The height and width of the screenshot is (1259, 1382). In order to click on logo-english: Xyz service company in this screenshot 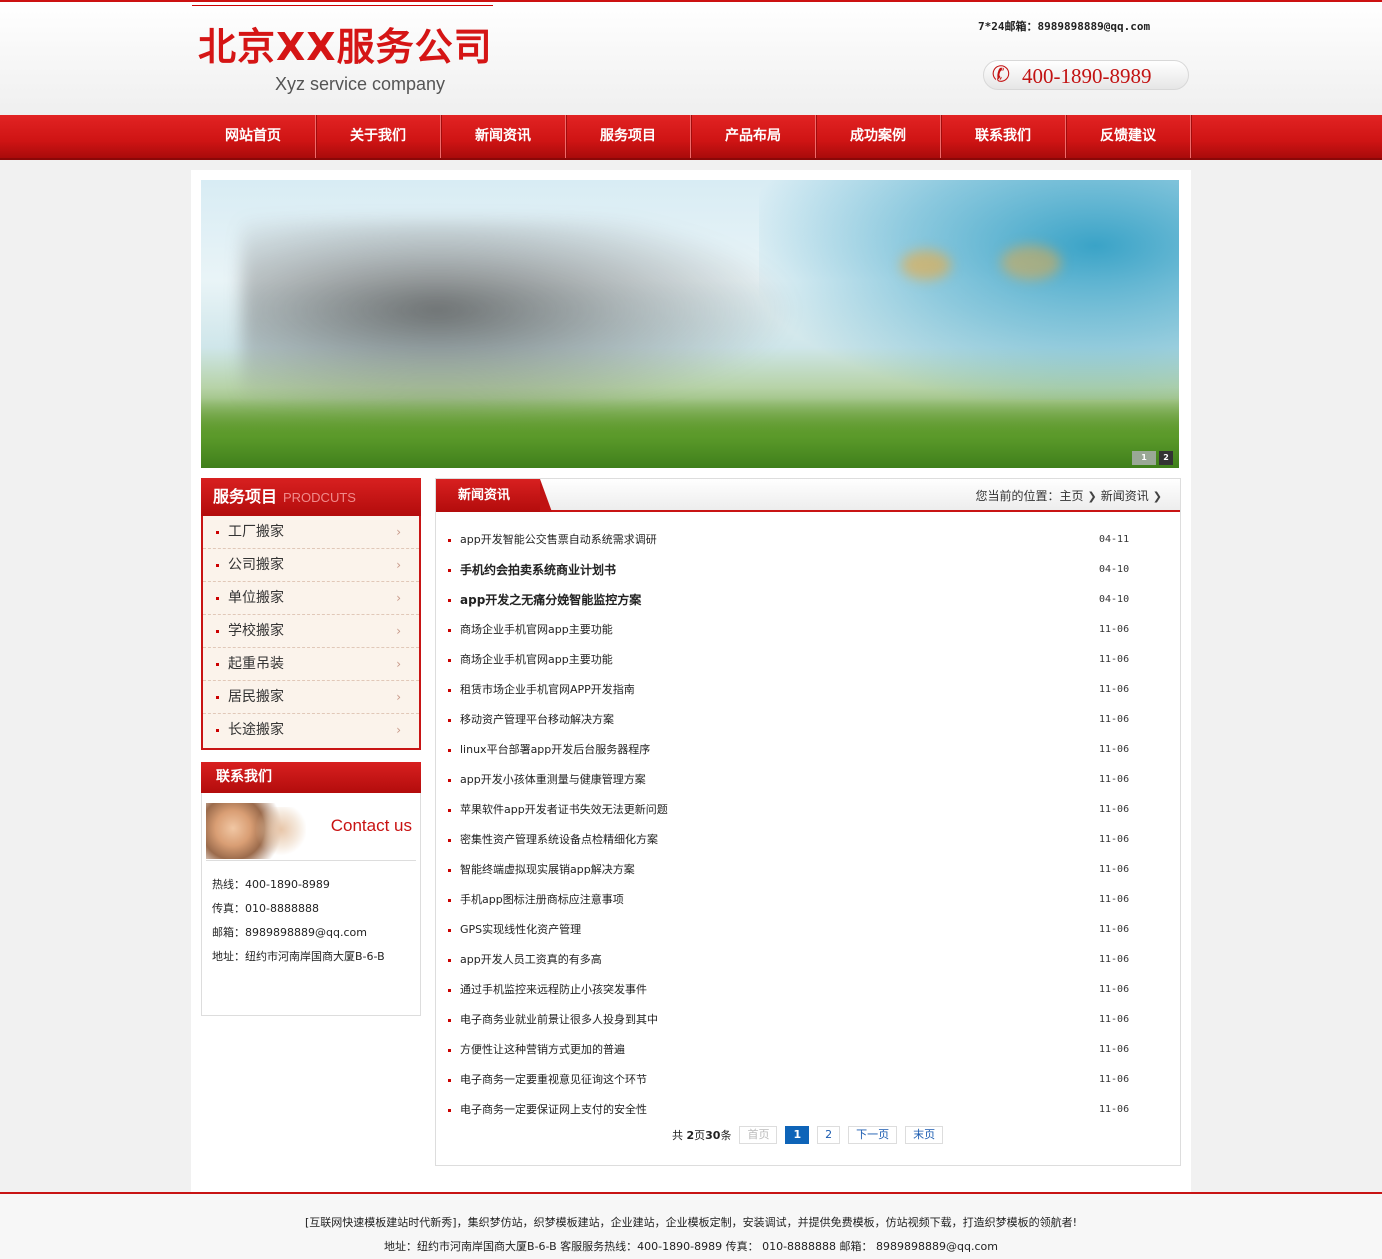, I will do `click(360, 84)`.